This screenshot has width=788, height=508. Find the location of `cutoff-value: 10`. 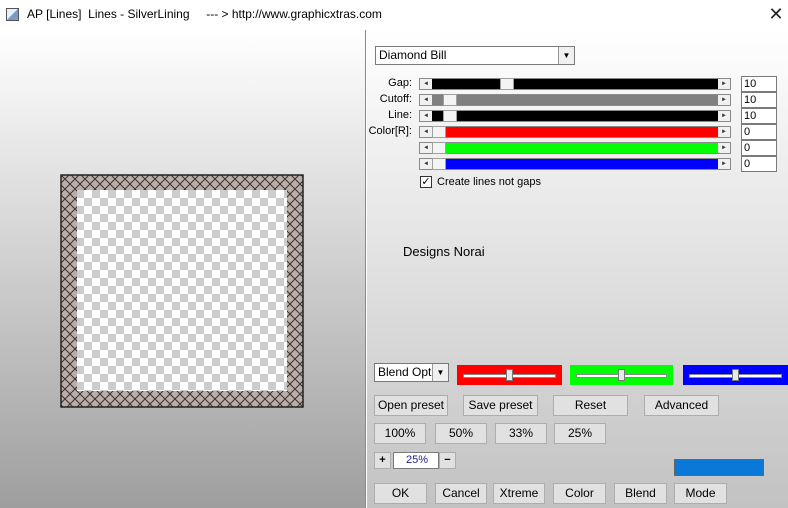

cutoff-value: 10 is located at coordinates (759, 100).